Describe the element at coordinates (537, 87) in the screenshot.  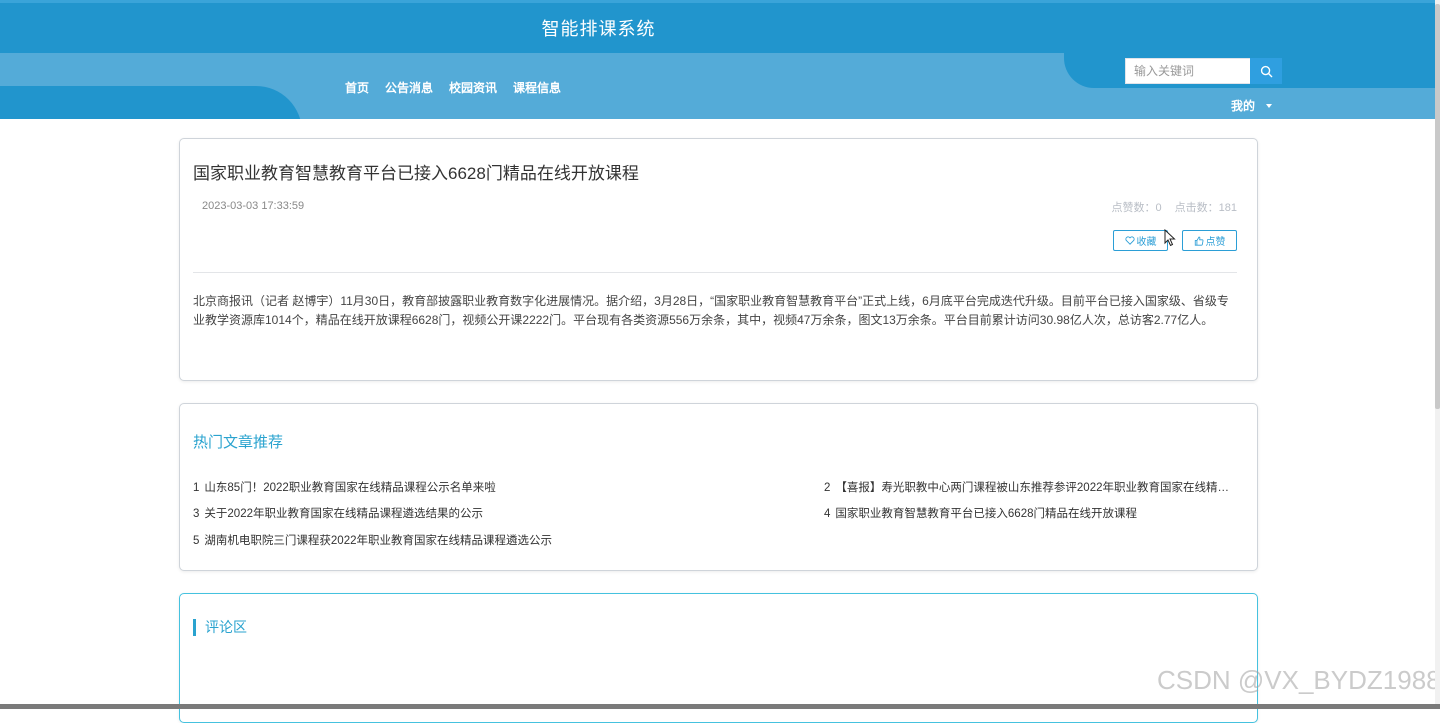
I see `nav-course-info: 课程信息` at that location.